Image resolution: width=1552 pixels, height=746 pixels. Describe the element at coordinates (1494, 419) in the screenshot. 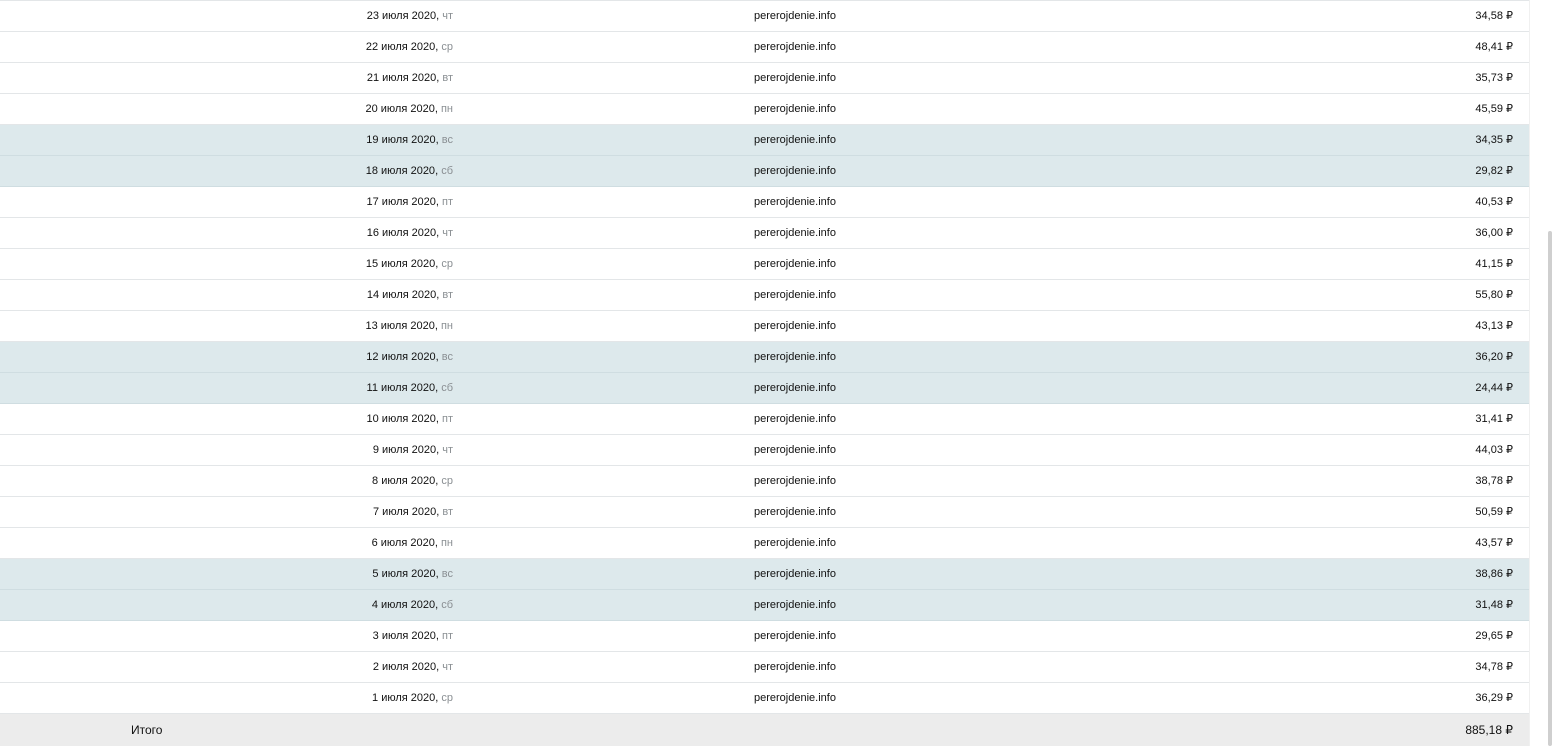

I see `amount-cell: 31,41 ₽` at that location.